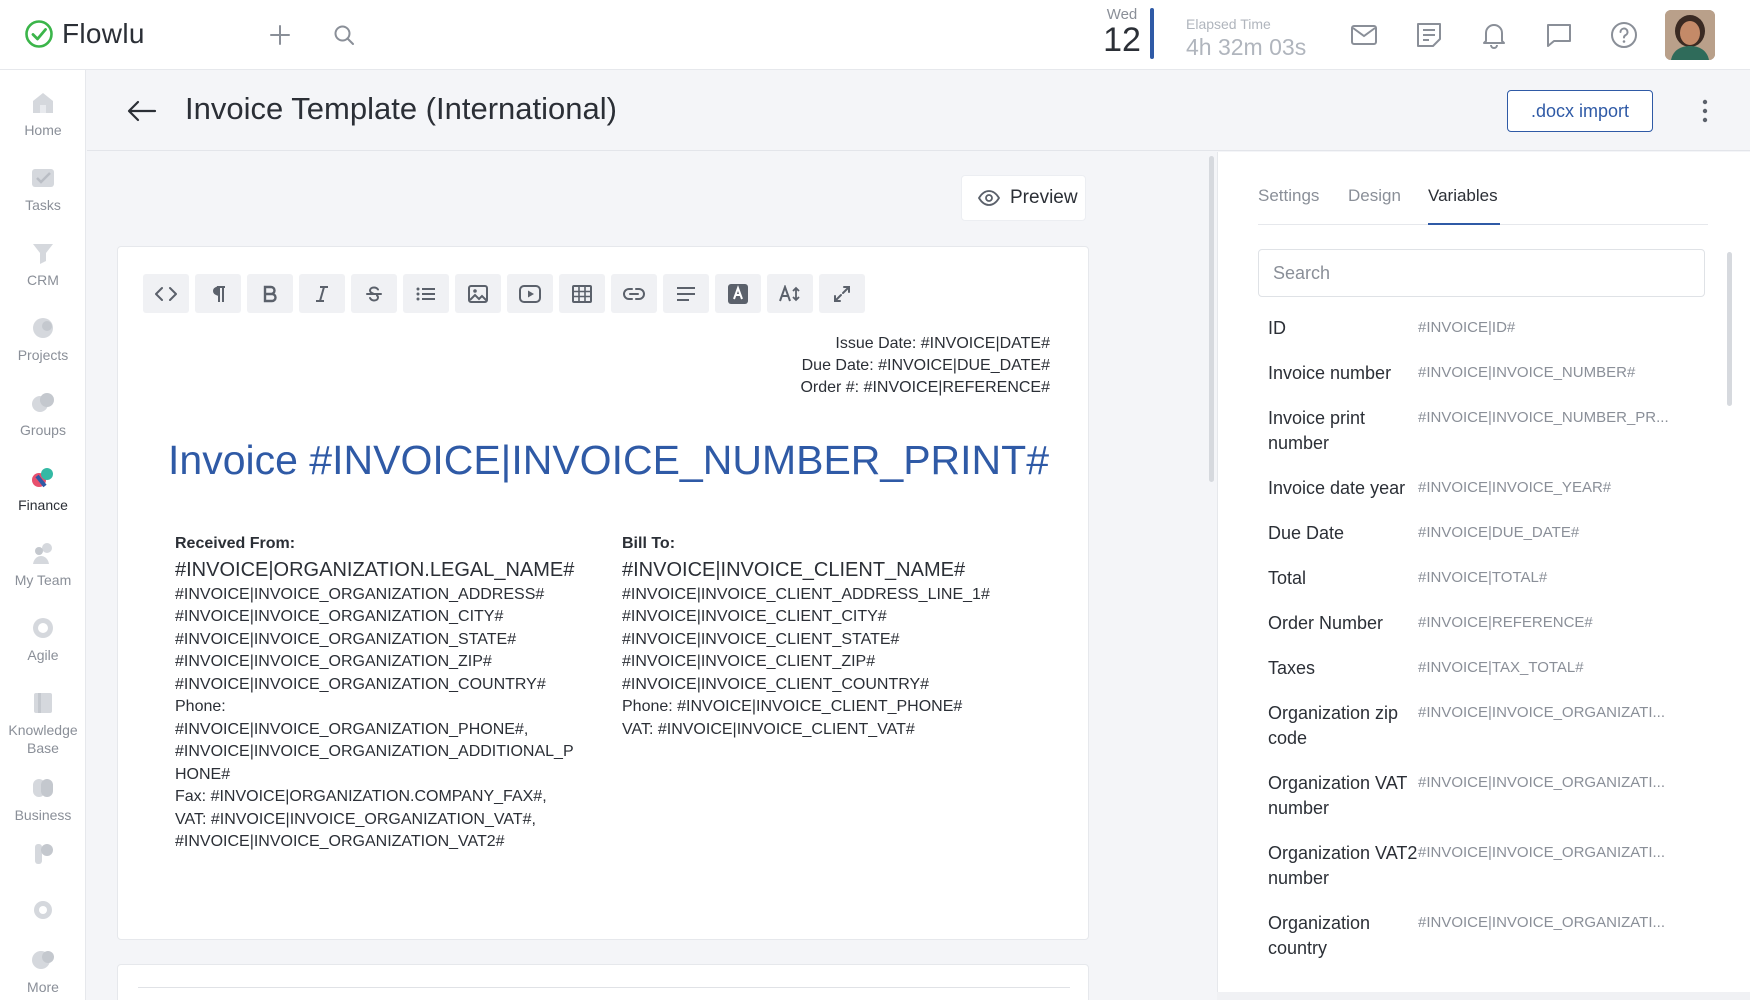  I want to click on variable-code: #INVOICE|INVOICE_YEAR#, so click(1553, 487).